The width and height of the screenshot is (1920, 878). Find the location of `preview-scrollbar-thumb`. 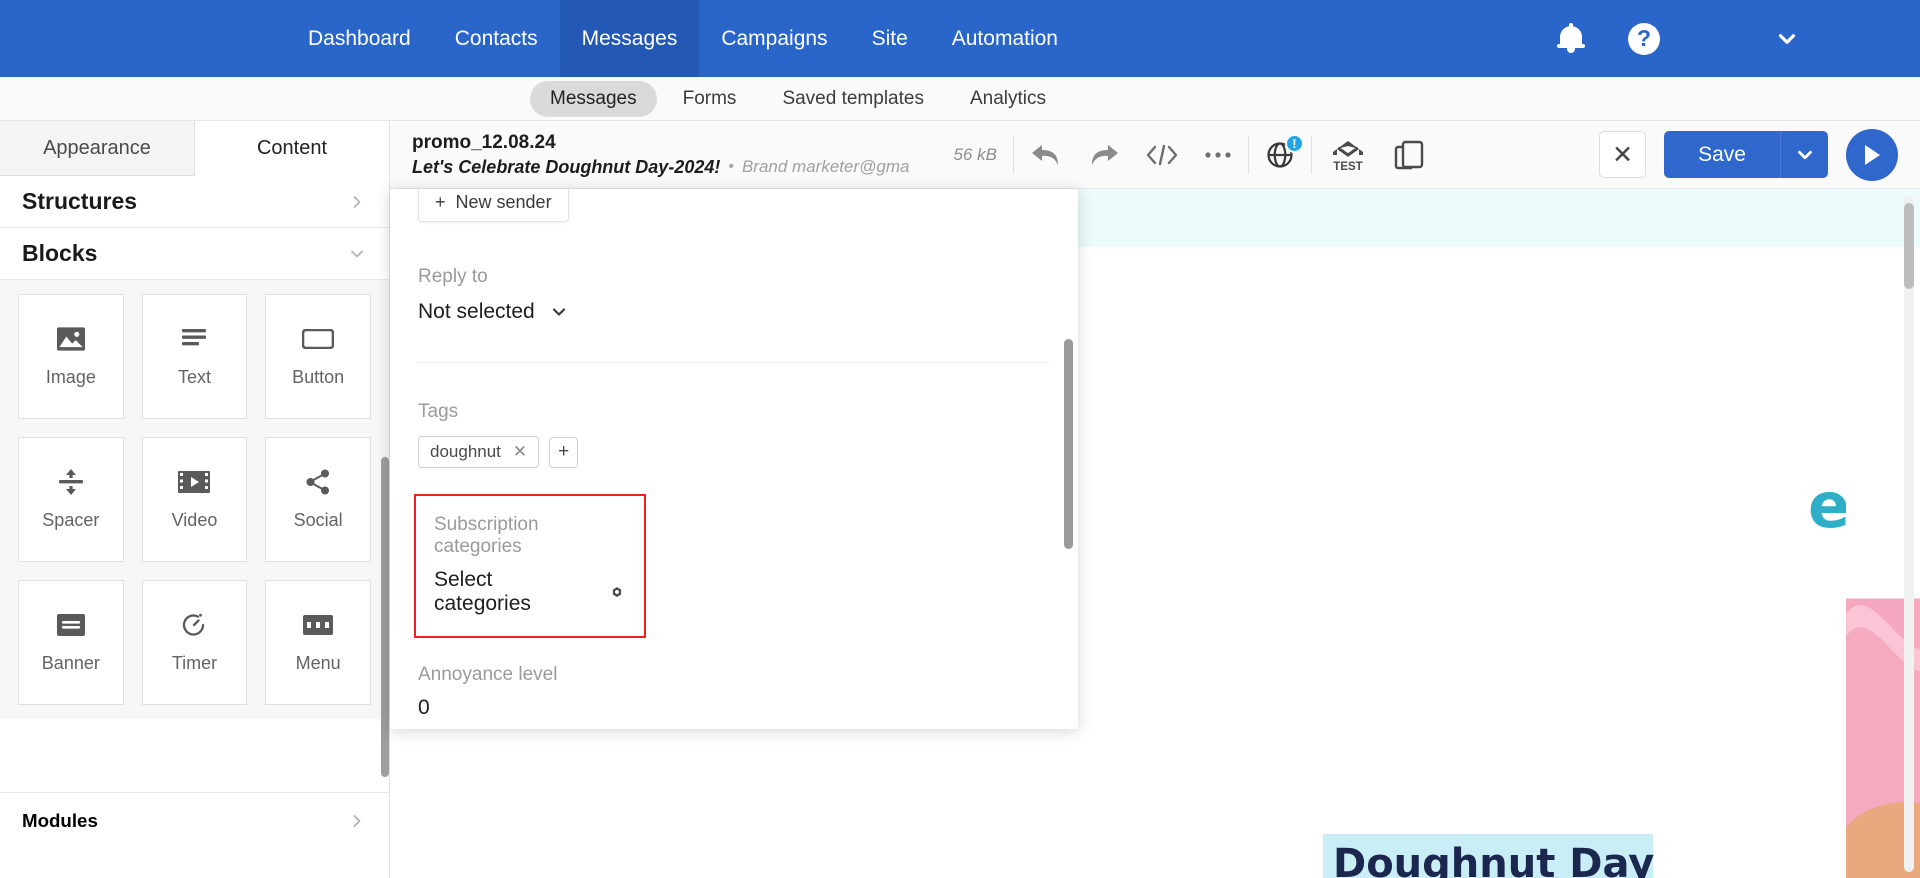

preview-scrollbar-thumb is located at coordinates (1909, 246).